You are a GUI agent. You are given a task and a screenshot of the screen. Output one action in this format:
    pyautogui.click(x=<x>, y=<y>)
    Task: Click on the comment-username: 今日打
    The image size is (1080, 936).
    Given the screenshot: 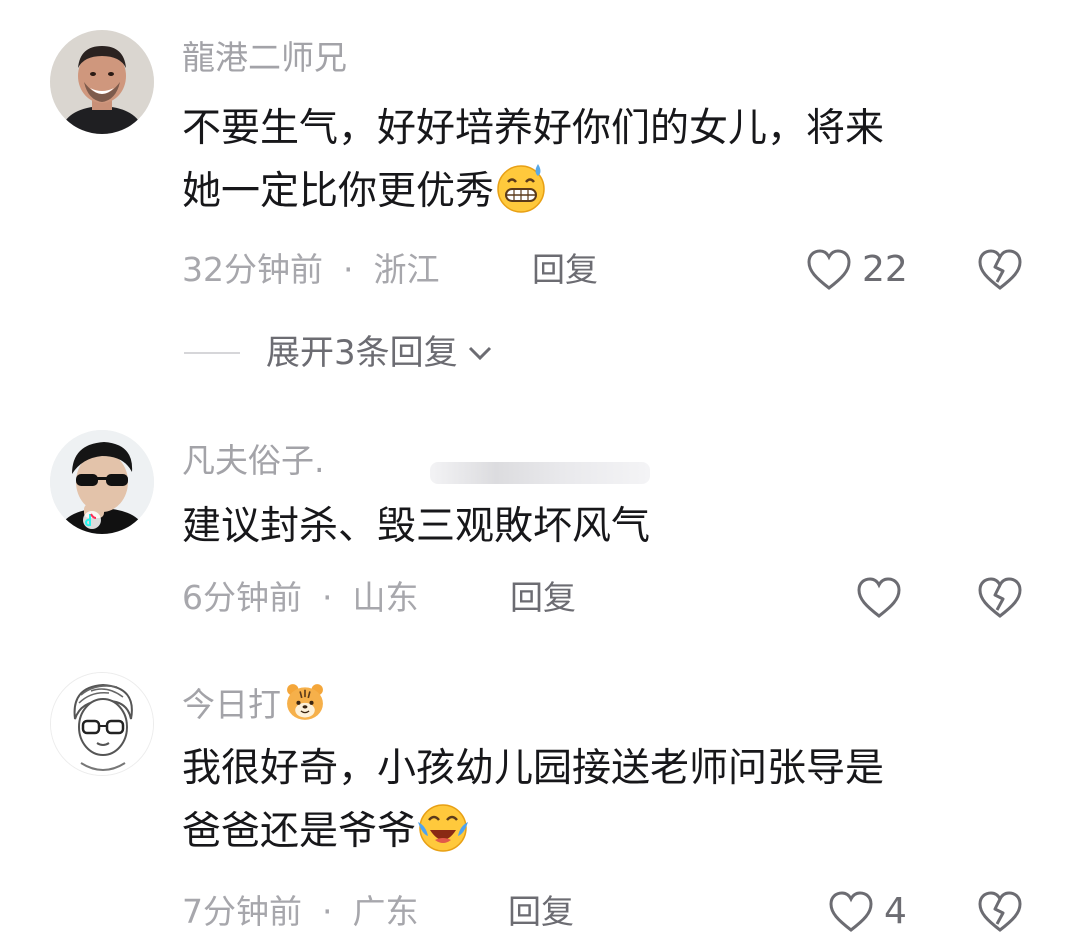 What is the action you would take?
    pyautogui.click(x=254, y=702)
    